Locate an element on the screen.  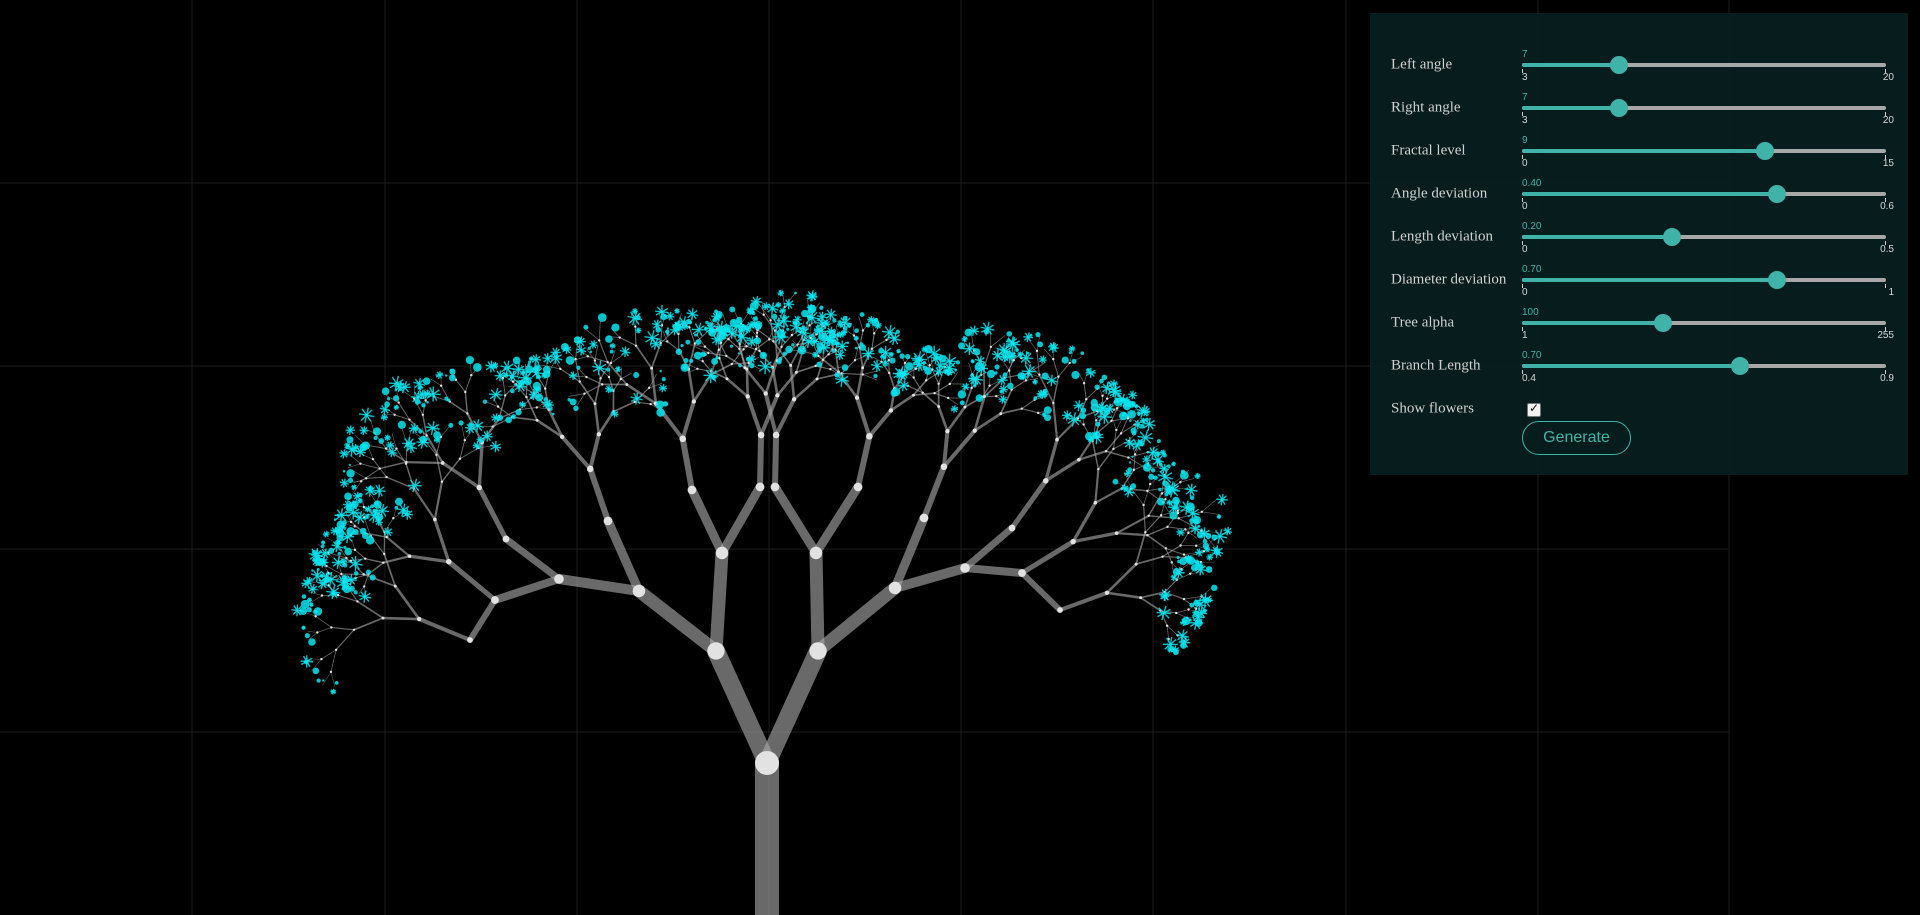
length-deviation-slider: 0.20 0 0.5 is located at coordinates (1708, 232).